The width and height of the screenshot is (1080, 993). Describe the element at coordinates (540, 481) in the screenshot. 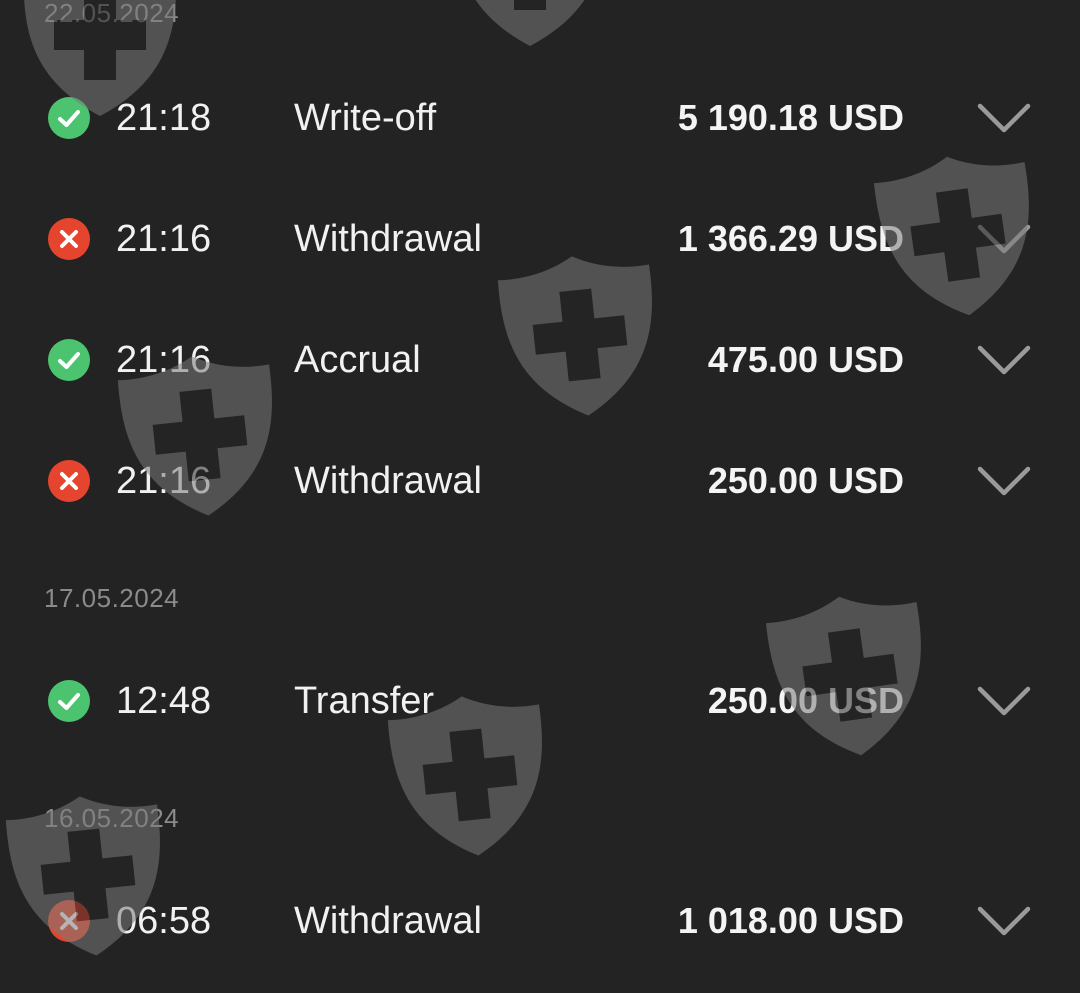

I see `transaction-row: 21:16 Withdrawal 250.00 USD` at that location.